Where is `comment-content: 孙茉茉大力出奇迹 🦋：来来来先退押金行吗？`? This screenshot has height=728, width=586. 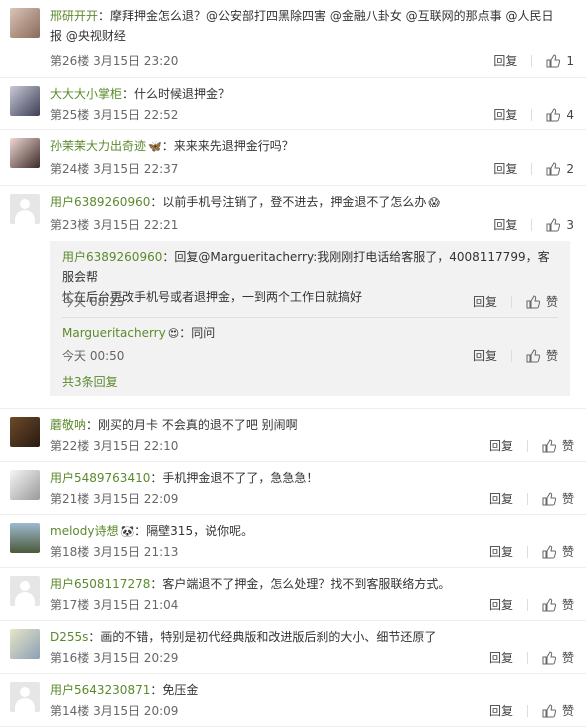 comment-content: 孙茉茉大力出奇迹 🦋：来来来先退押金行吗？ is located at coordinates (312, 146).